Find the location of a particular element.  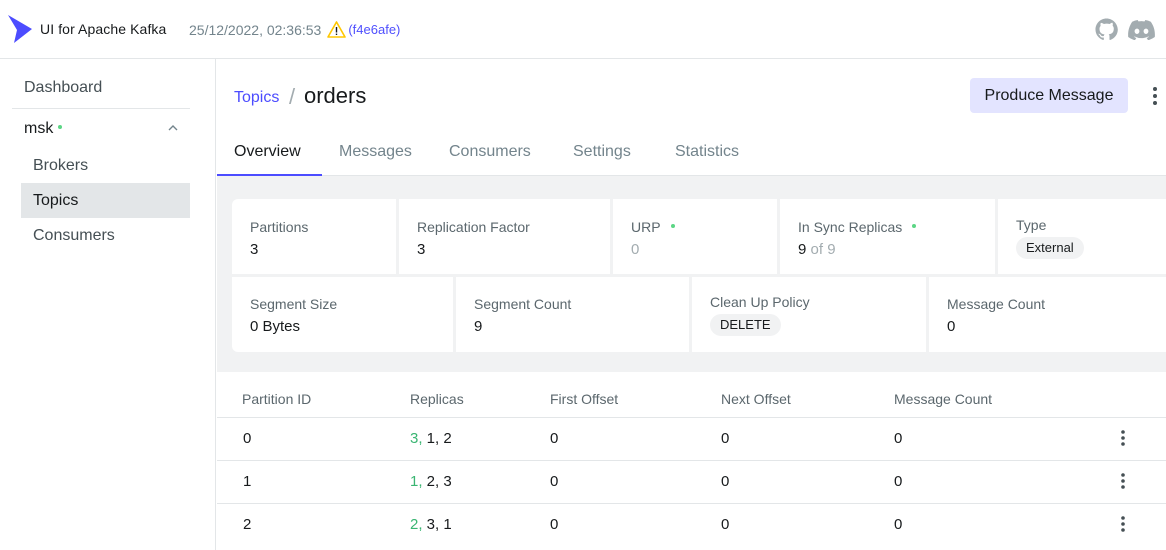

replicas-cell: 1, 2, 3 is located at coordinates (431, 481).